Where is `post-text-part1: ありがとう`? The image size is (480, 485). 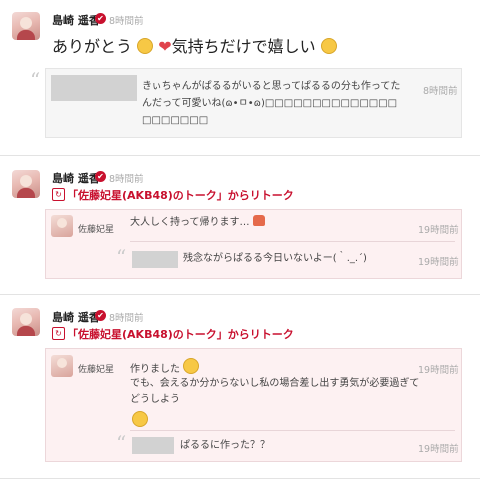
post-text-part1: ありがとう is located at coordinates (92, 46).